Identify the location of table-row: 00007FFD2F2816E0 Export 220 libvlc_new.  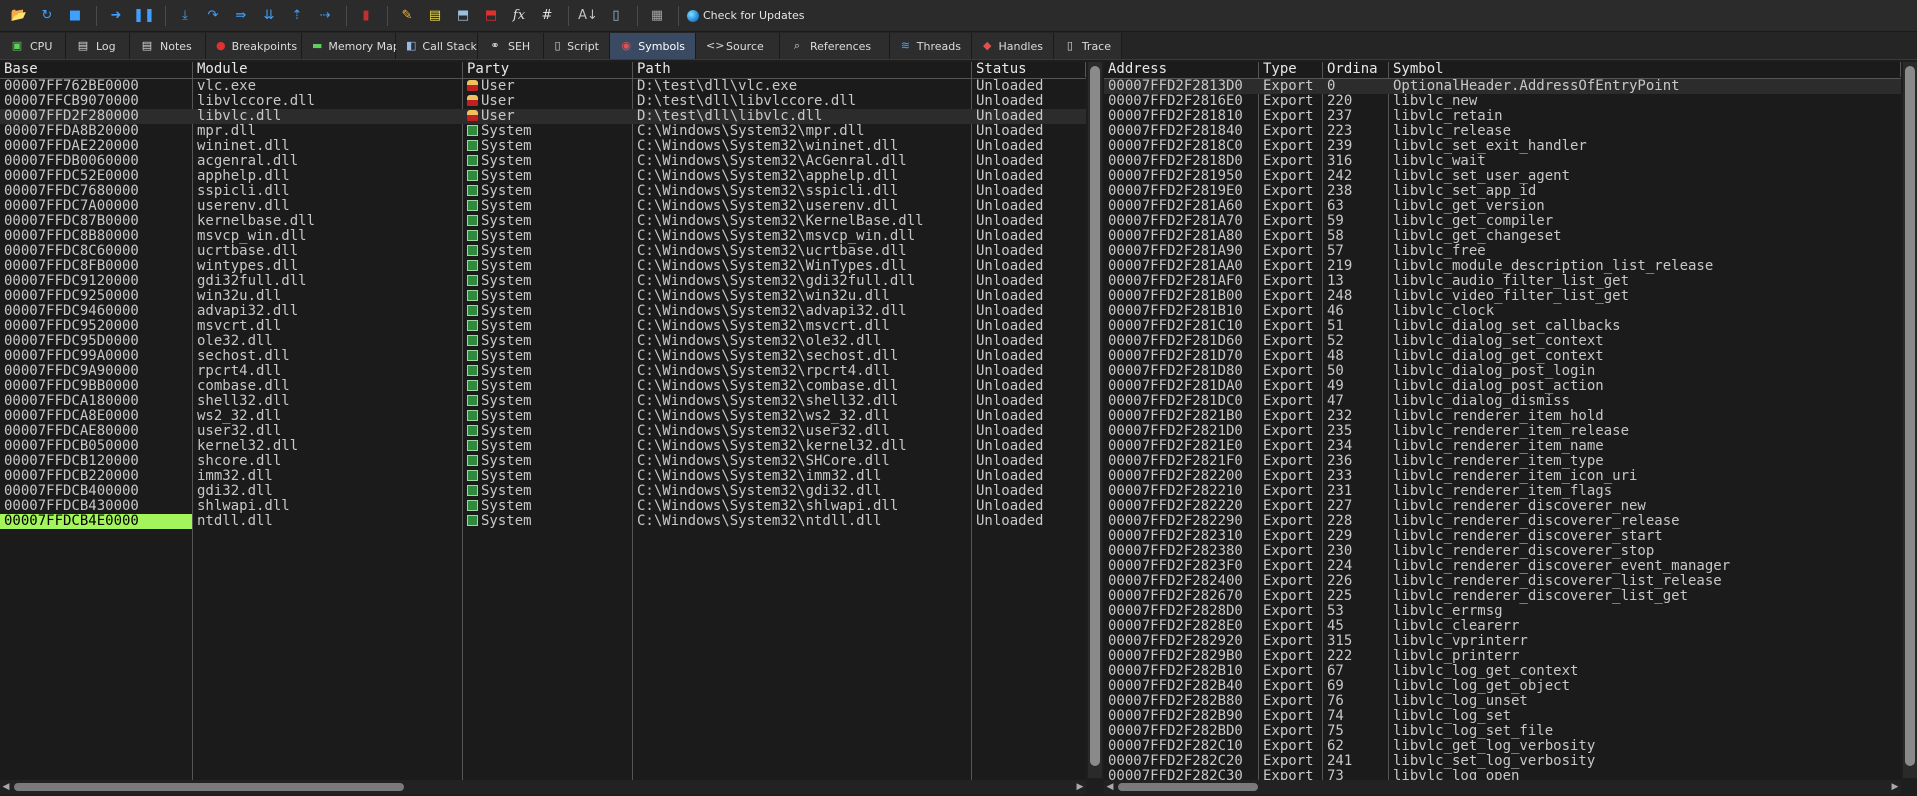
(1502, 101).